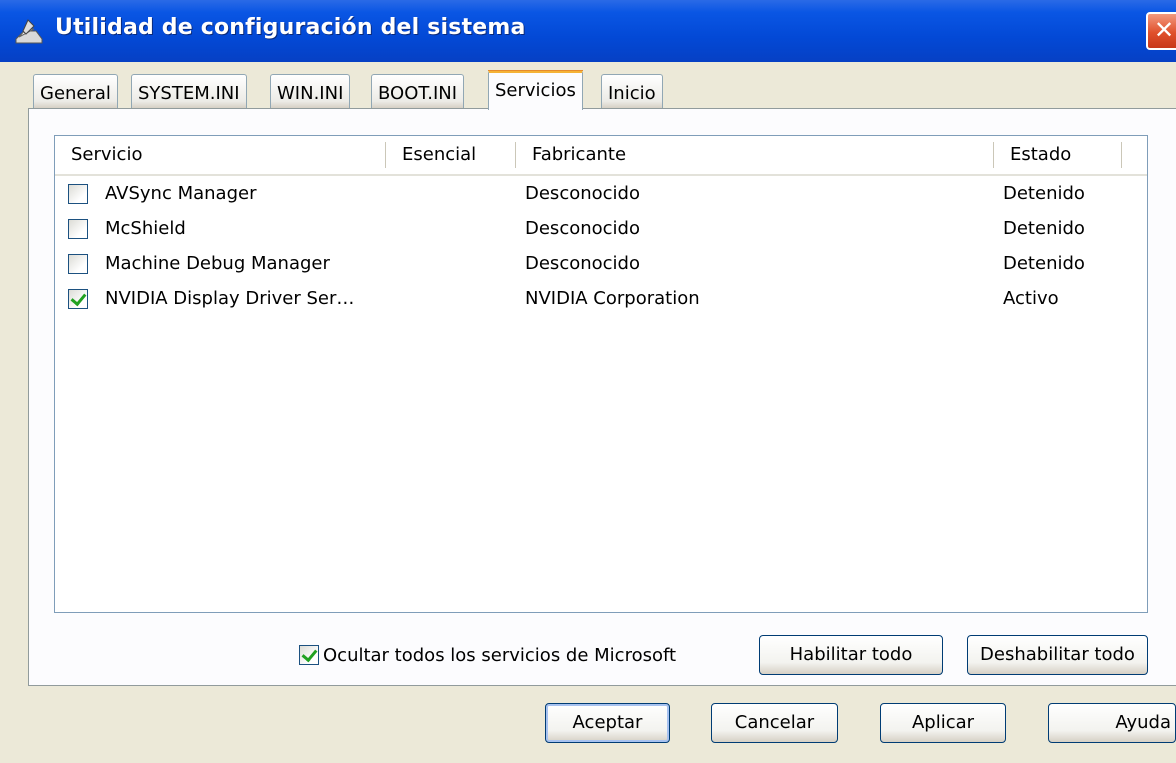 The image size is (1176, 763). What do you see at coordinates (499, 655) in the screenshot?
I see `hide-microsoft-label: Ocultar todos los servicios de Microsoft` at bounding box center [499, 655].